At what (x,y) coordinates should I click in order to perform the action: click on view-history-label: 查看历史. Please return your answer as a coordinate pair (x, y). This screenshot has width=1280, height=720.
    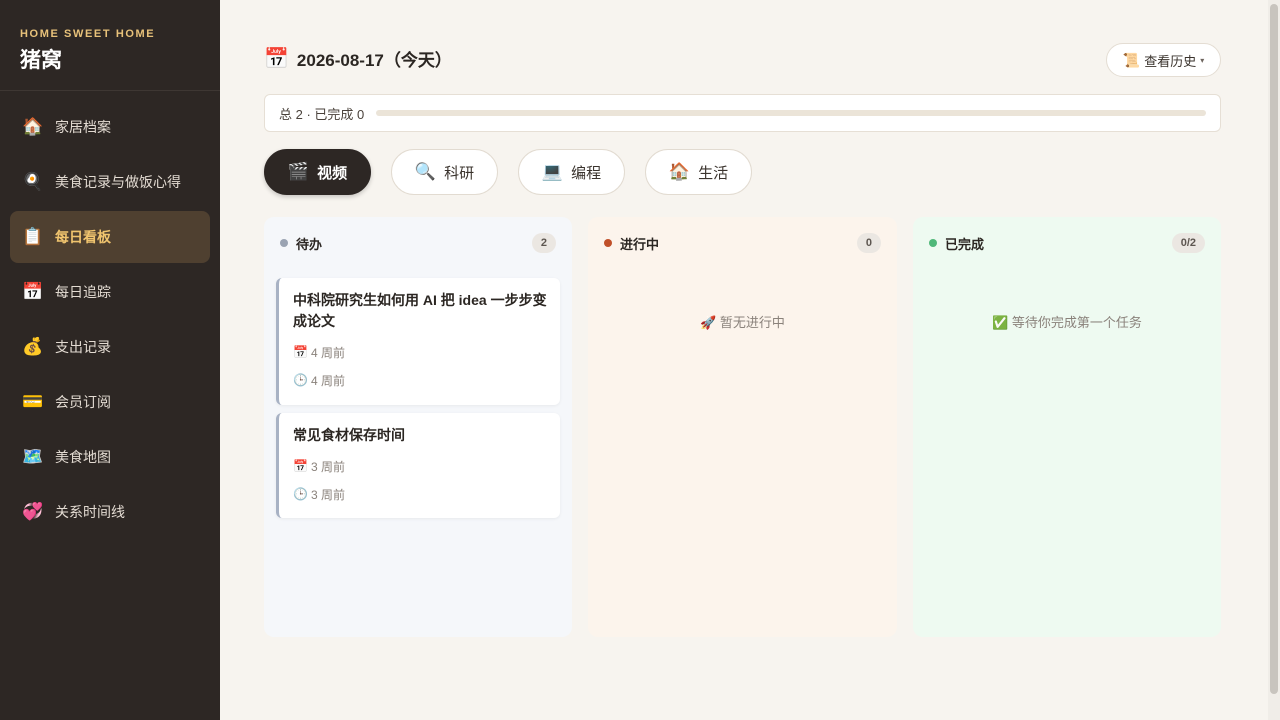
    Looking at the image, I should click on (1170, 61).